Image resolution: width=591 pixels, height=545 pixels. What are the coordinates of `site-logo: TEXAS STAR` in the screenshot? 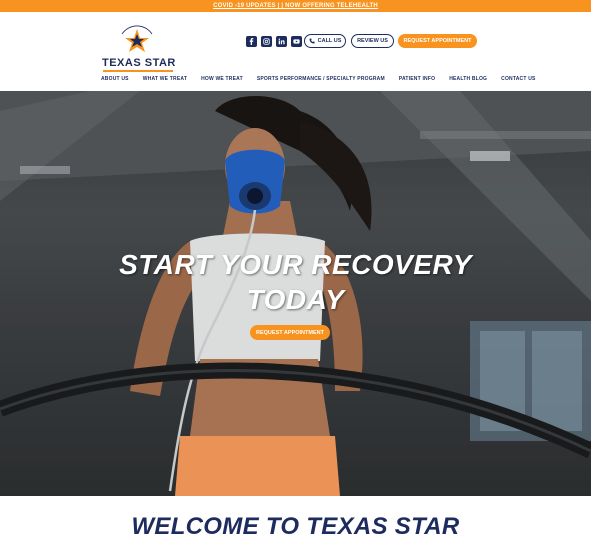 It's located at (138, 46).